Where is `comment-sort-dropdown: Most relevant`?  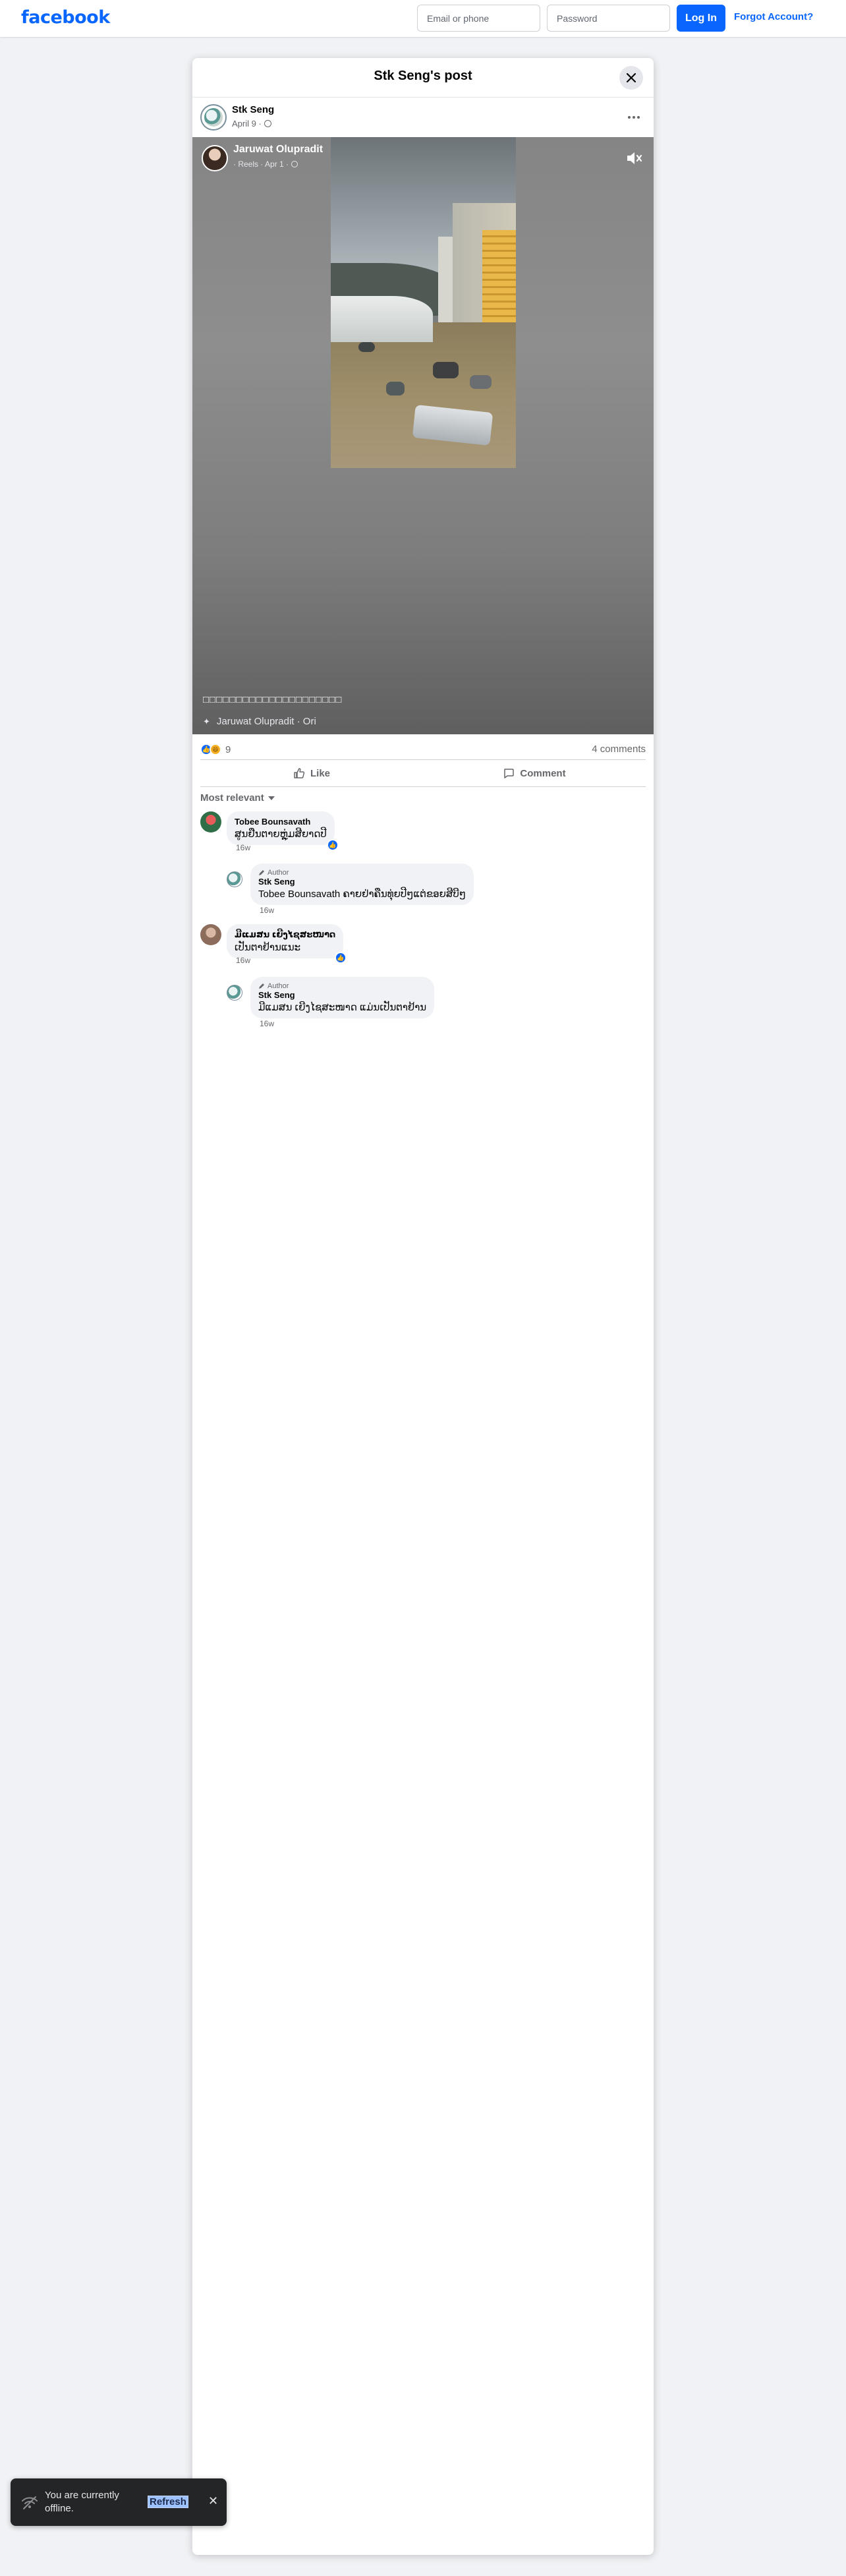 comment-sort-dropdown: Most relevant is located at coordinates (237, 798).